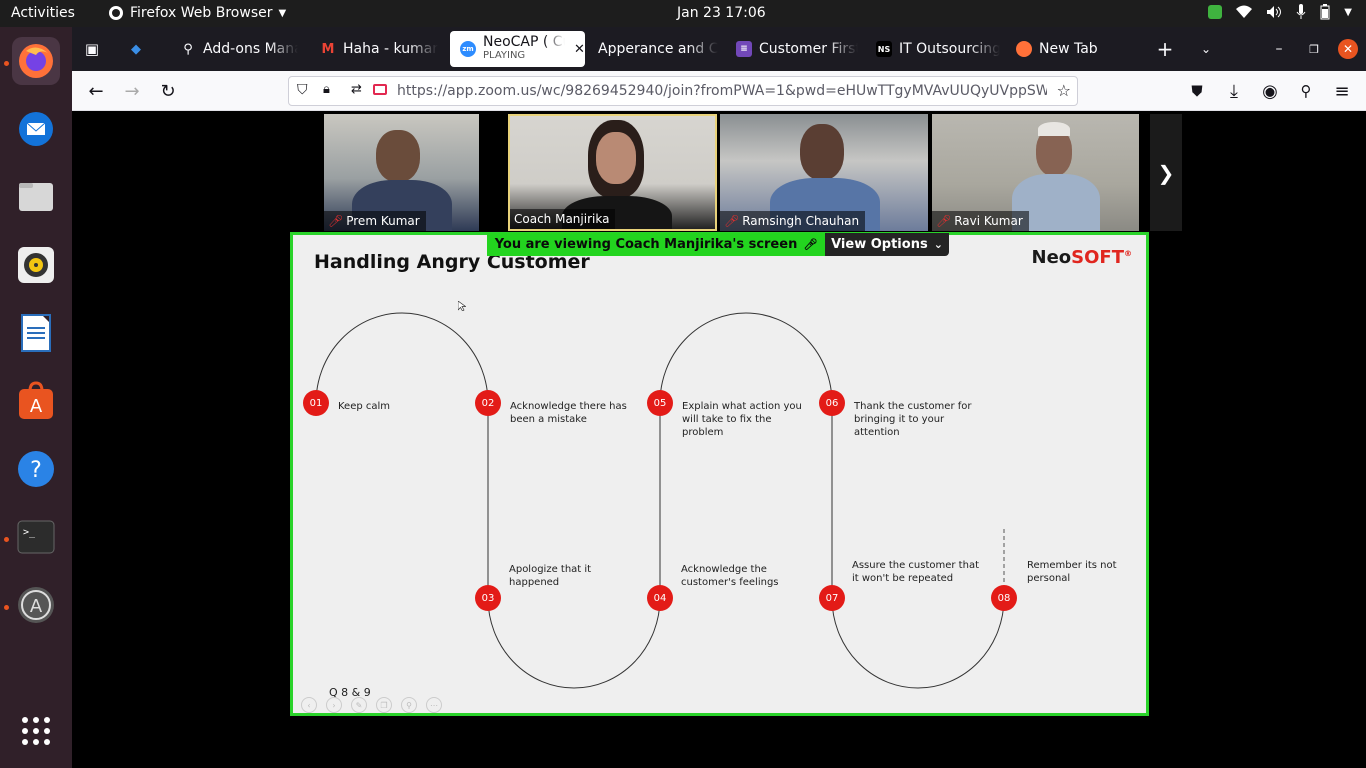  What do you see at coordinates (1270, 91) in the screenshot?
I see `account-icon: ◉` at bounding box center [1270, 91].